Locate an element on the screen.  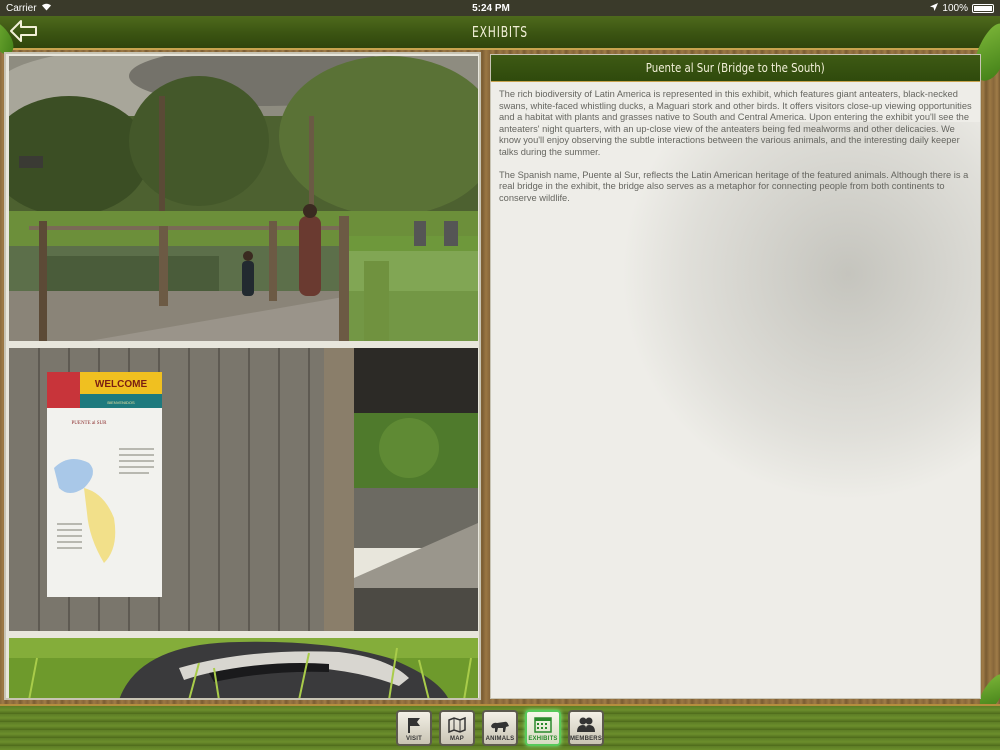
people-icon is located at coordinates (586, 724).